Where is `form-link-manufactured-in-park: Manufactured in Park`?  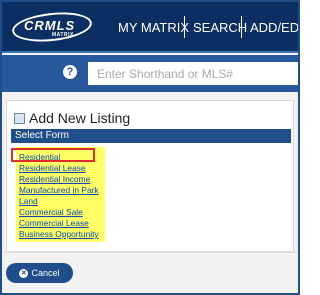 form-link-manufactured-in-park: Manufactured in Park is located at coordinates (59, 190).